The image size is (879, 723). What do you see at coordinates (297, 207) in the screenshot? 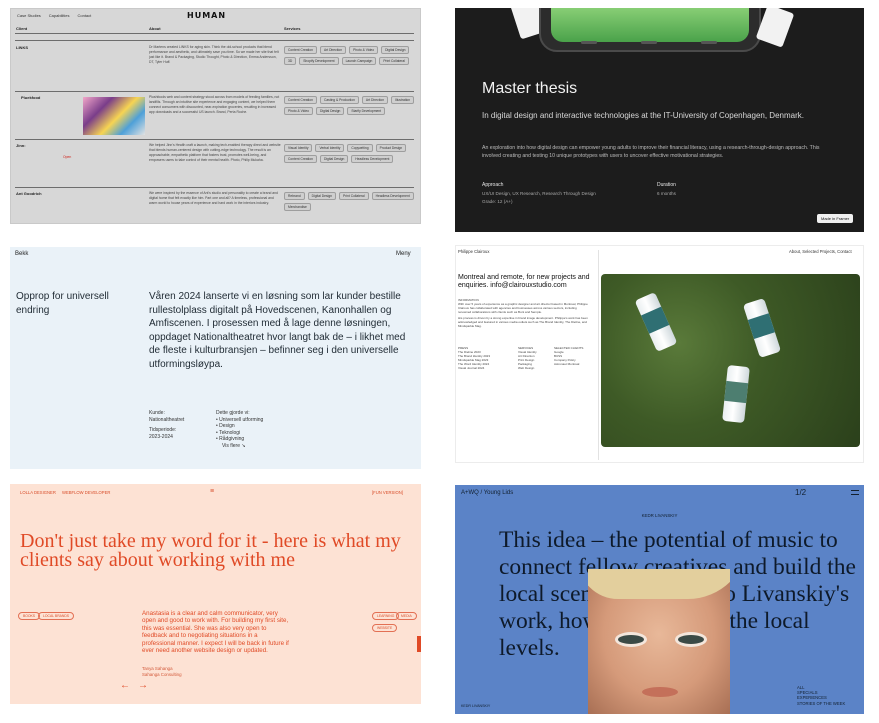
I see `service-chip: Merchandise` at bounding box center [297, 207].